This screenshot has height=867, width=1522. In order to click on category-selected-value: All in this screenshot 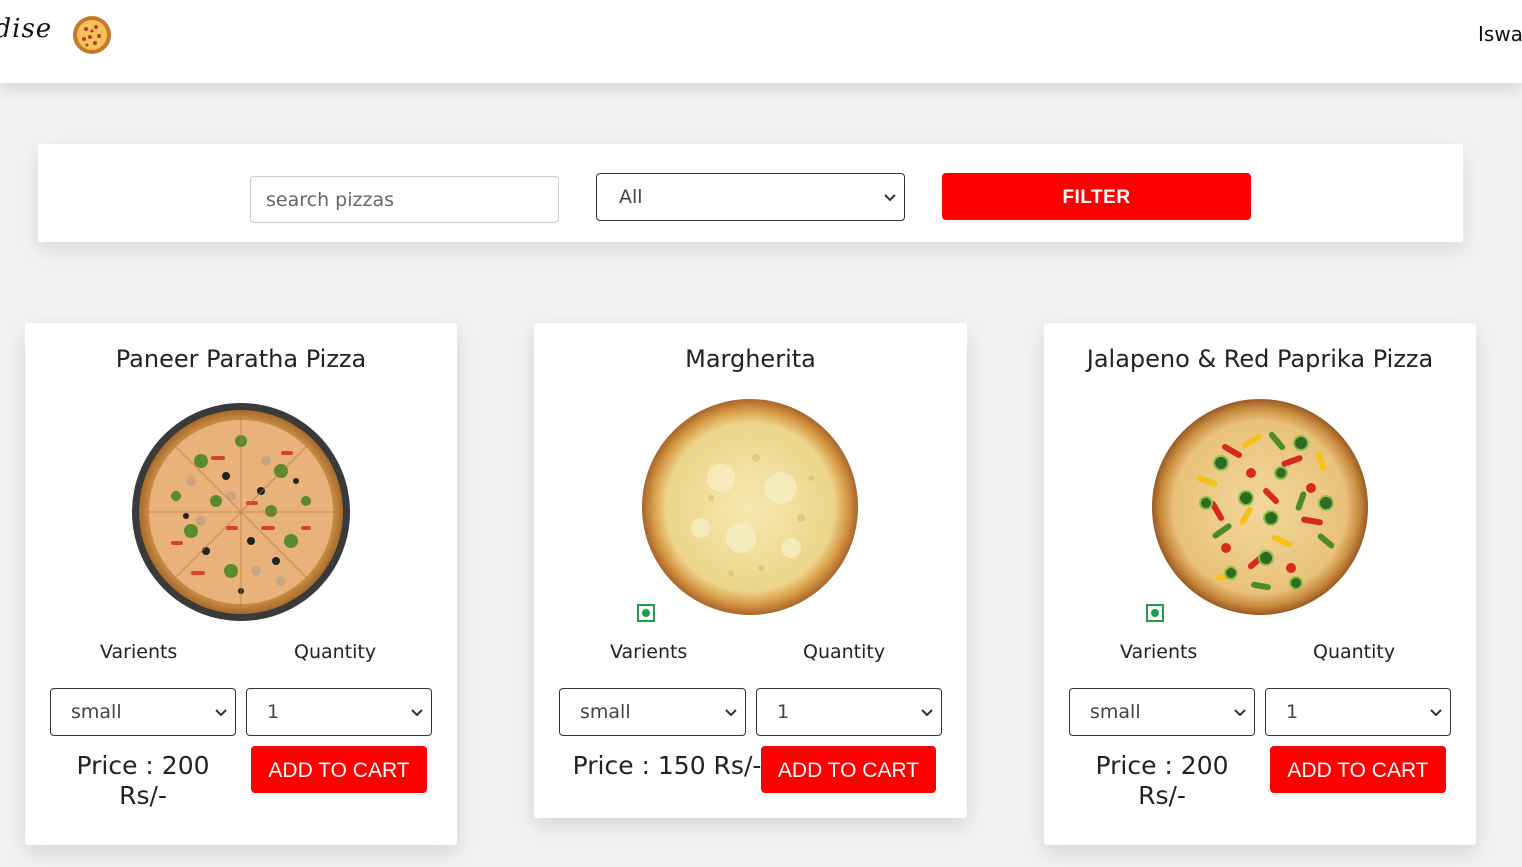, I will do `click(631, 197)`.